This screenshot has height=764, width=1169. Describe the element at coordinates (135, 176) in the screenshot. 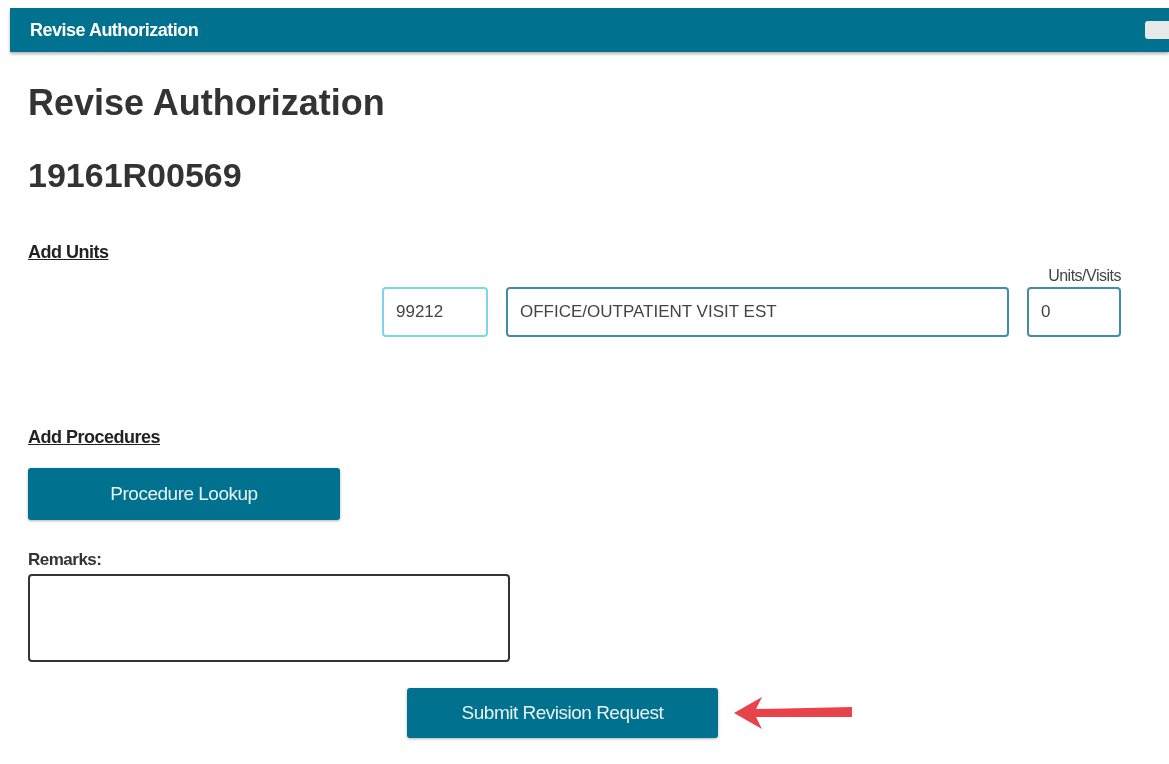

I see `authorization-number: 19161R00569` at that location.